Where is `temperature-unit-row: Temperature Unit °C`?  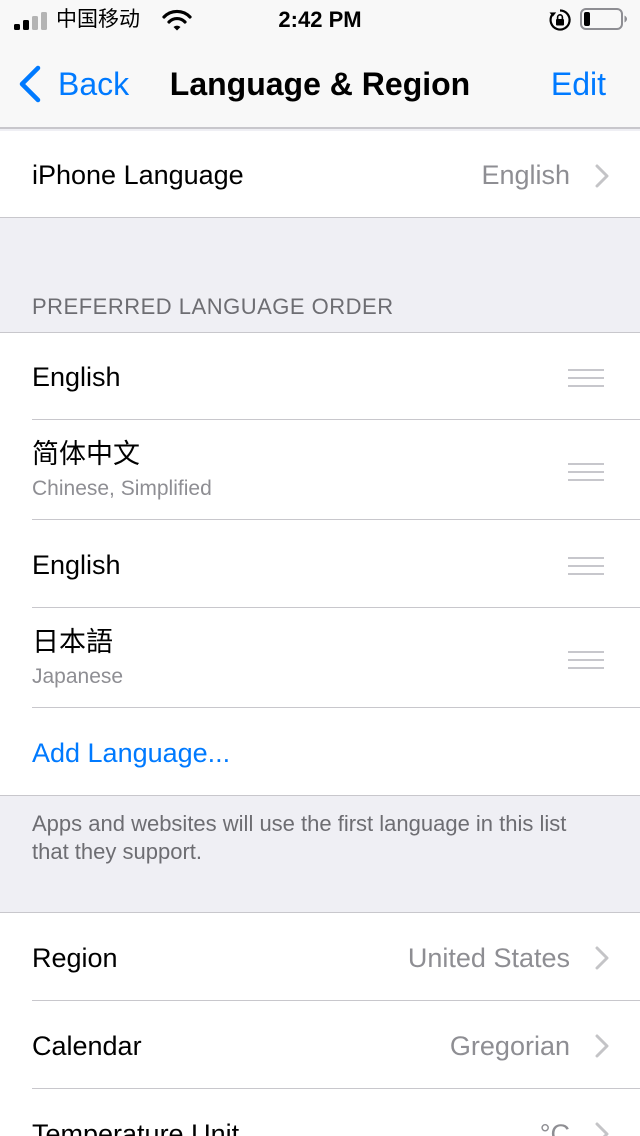
temperature-unit-row: Temperature Unit °C is located at coordinates (320, 1112).